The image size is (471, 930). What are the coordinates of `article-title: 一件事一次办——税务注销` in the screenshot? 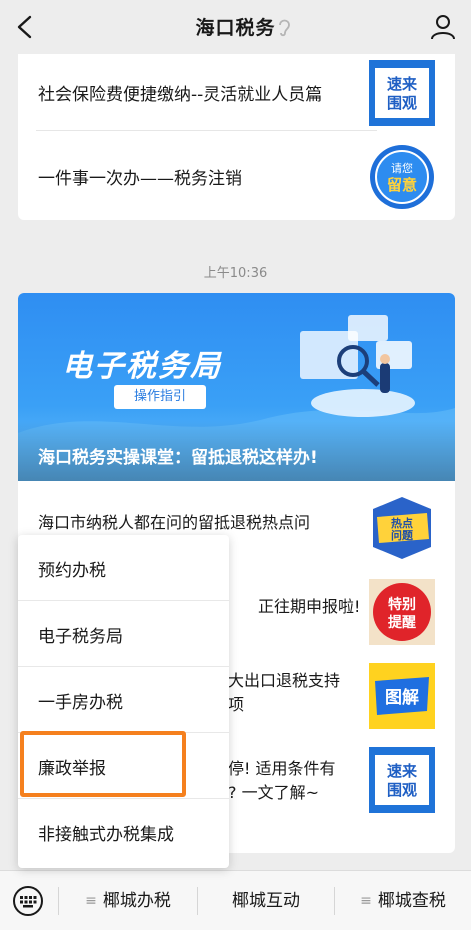 It's located at (140, 179).